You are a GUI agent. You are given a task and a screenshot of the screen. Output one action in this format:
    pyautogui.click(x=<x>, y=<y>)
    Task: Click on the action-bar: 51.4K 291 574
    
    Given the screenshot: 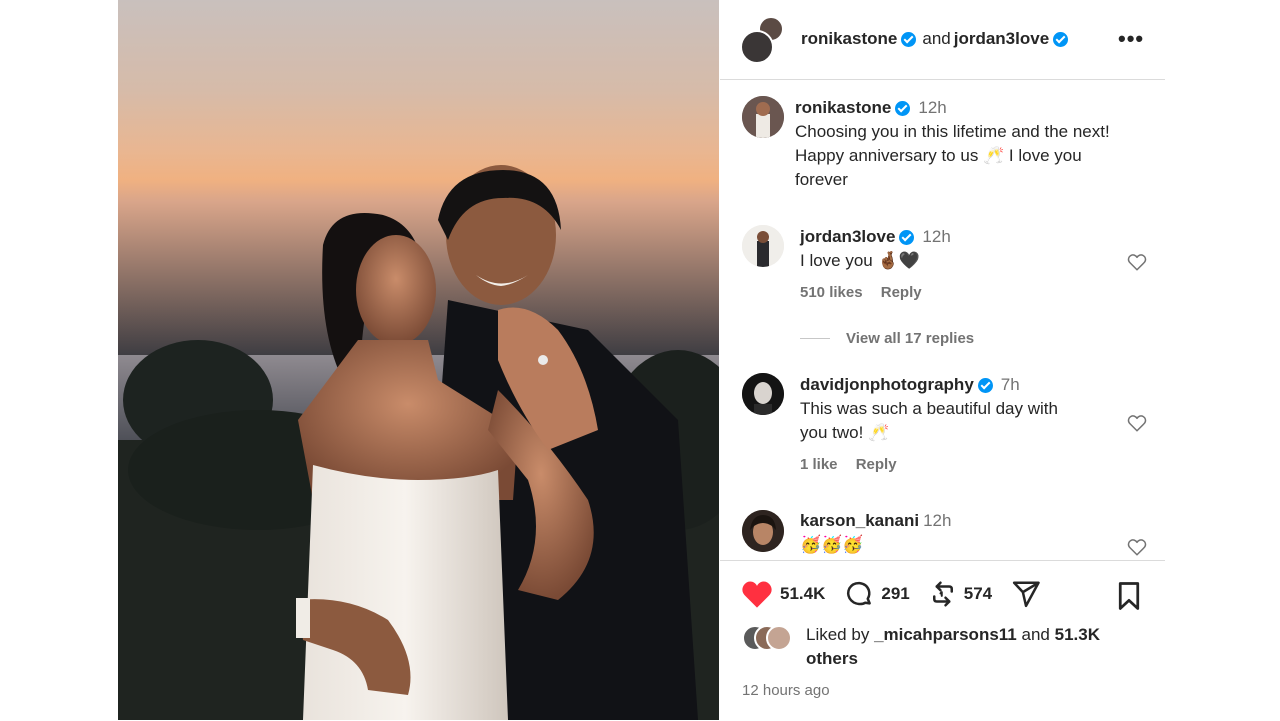 What is the action you would take?
    pyautogui.click(x=903, y=594)
    